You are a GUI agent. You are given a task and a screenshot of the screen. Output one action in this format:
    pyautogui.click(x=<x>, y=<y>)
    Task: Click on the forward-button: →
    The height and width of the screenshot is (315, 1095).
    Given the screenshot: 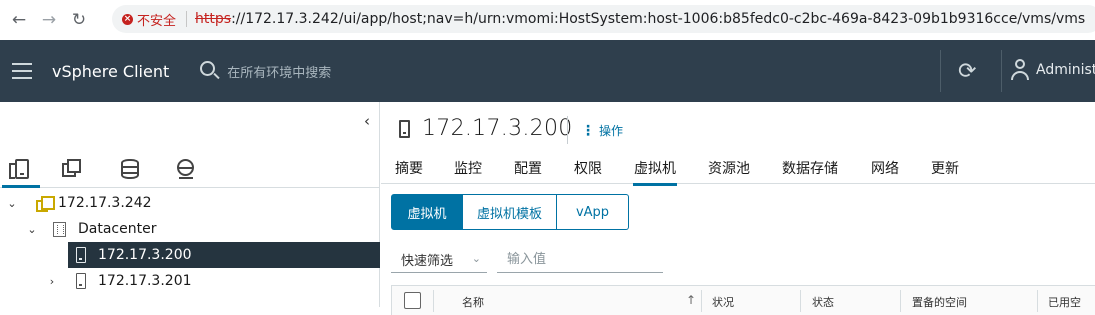 What is the action you would take?
    pyautogui.click(x=49, y=20)
    